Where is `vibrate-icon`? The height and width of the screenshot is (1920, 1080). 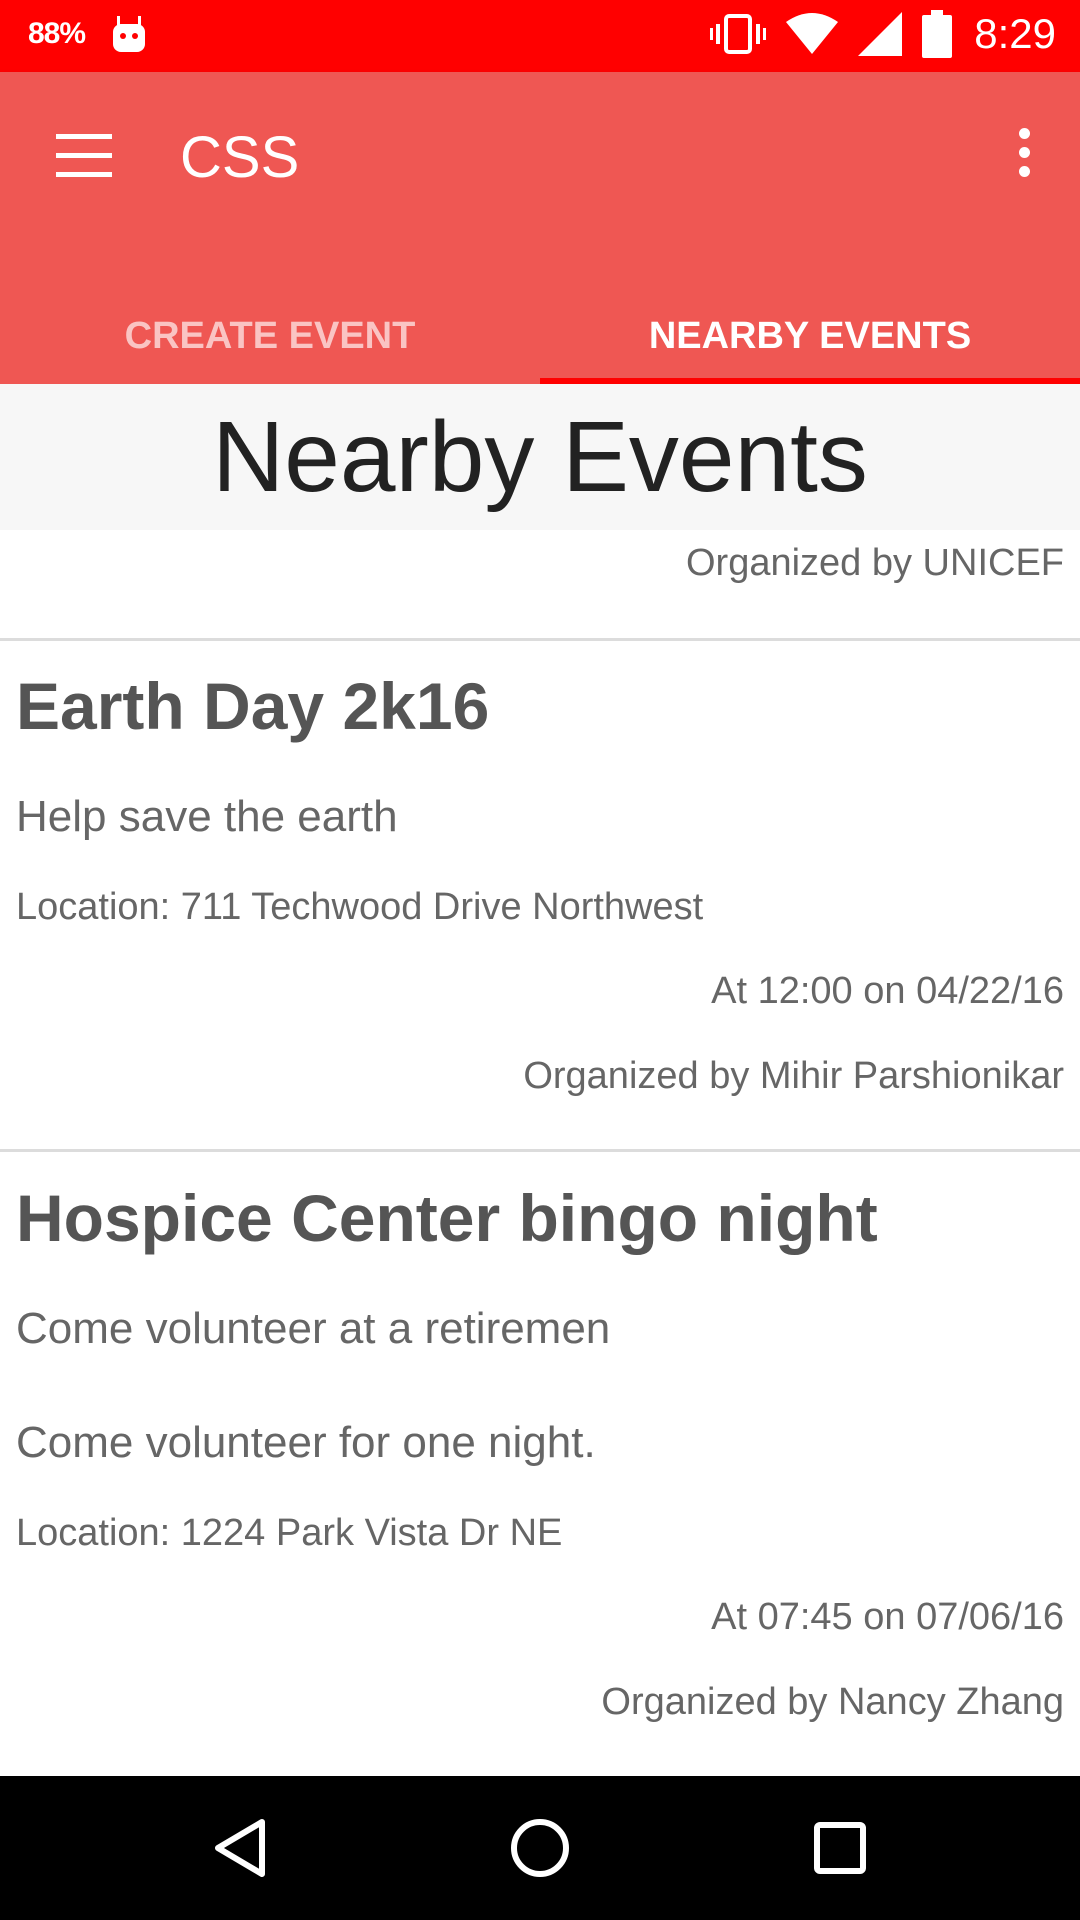 vibrate-icon is located at coordinates (738, 34).